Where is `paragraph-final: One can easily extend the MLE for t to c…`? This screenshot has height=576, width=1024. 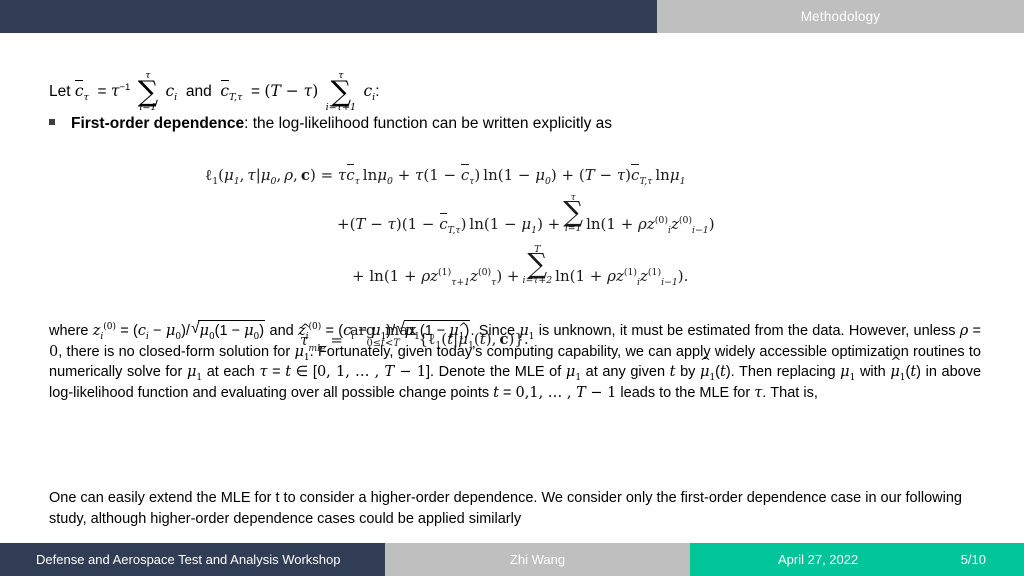
paragraph-final: One can easily extend the MLE for t to c… is located at coordinates (505, 508).